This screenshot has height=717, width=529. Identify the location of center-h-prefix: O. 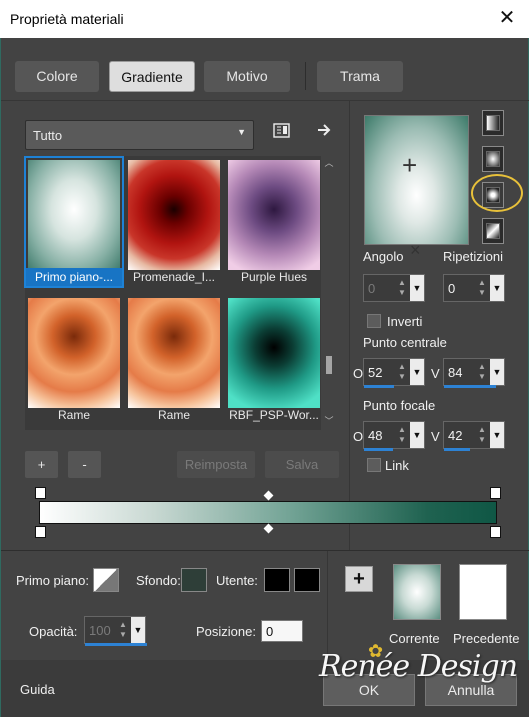
(358, 373).